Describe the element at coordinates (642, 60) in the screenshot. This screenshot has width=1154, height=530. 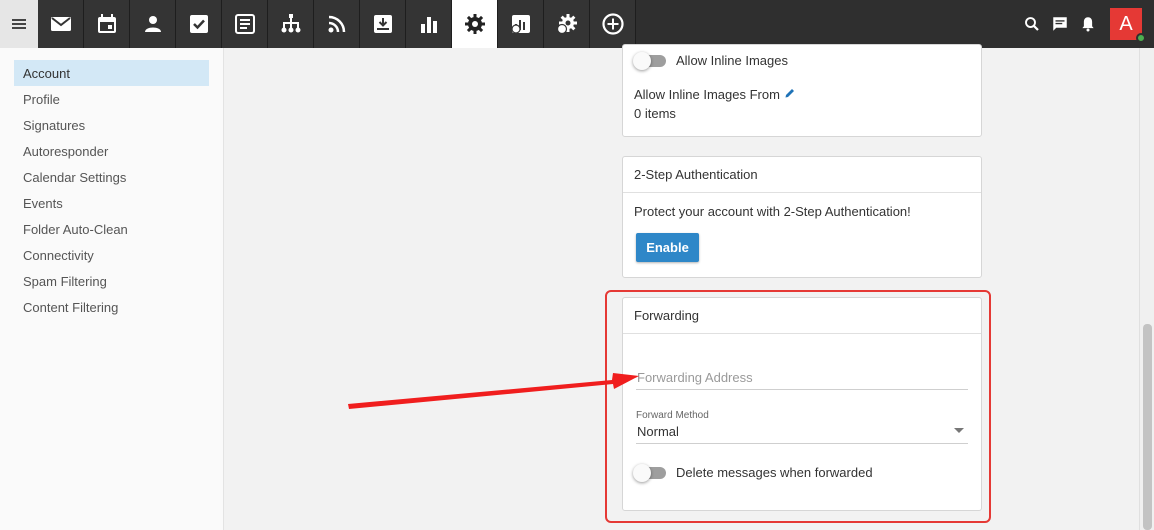
I see `toggle-knob` at that location.